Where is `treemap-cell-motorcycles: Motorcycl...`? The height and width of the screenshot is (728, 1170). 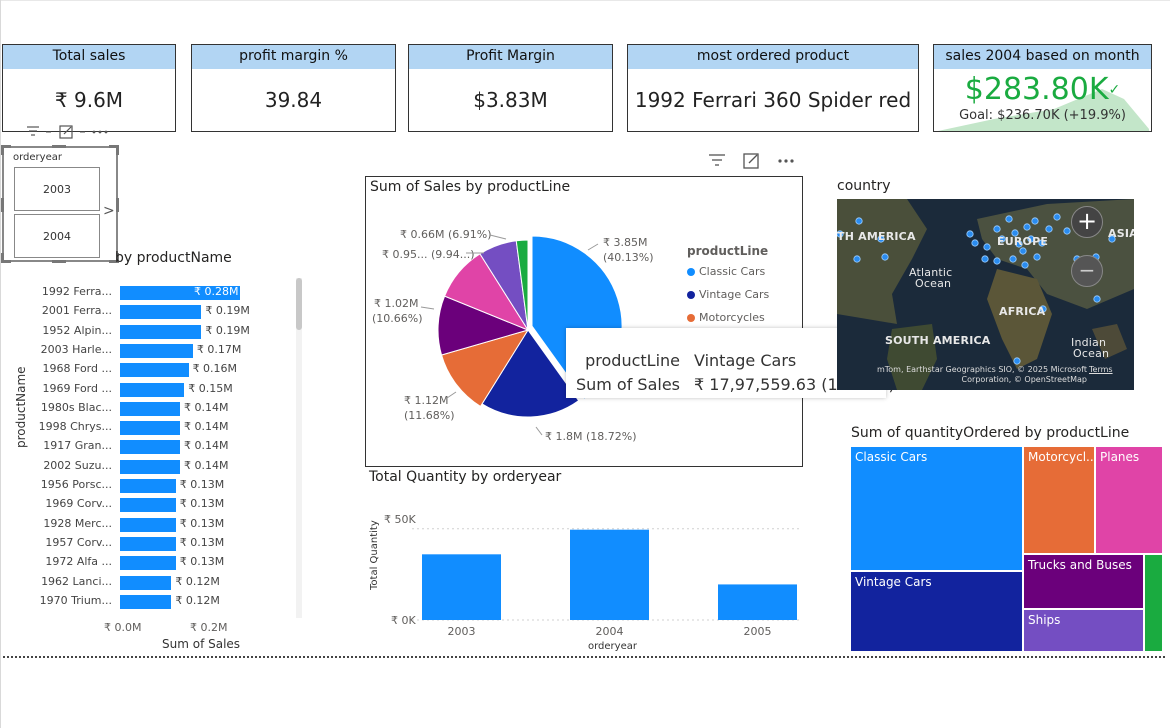
treemap-cell-motorcycles: Motorcycl... is located at coordinates (1059, 500).